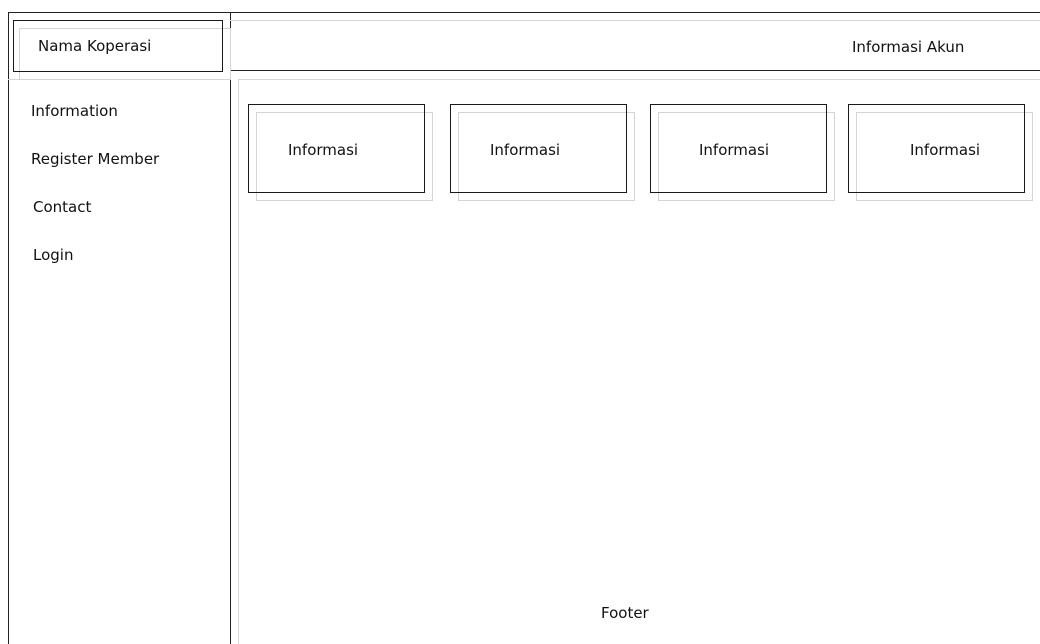 The width and height of the screenshot is (1040, 644). I want to click on brand-box: Nama Koperasi, so click(118, 46).